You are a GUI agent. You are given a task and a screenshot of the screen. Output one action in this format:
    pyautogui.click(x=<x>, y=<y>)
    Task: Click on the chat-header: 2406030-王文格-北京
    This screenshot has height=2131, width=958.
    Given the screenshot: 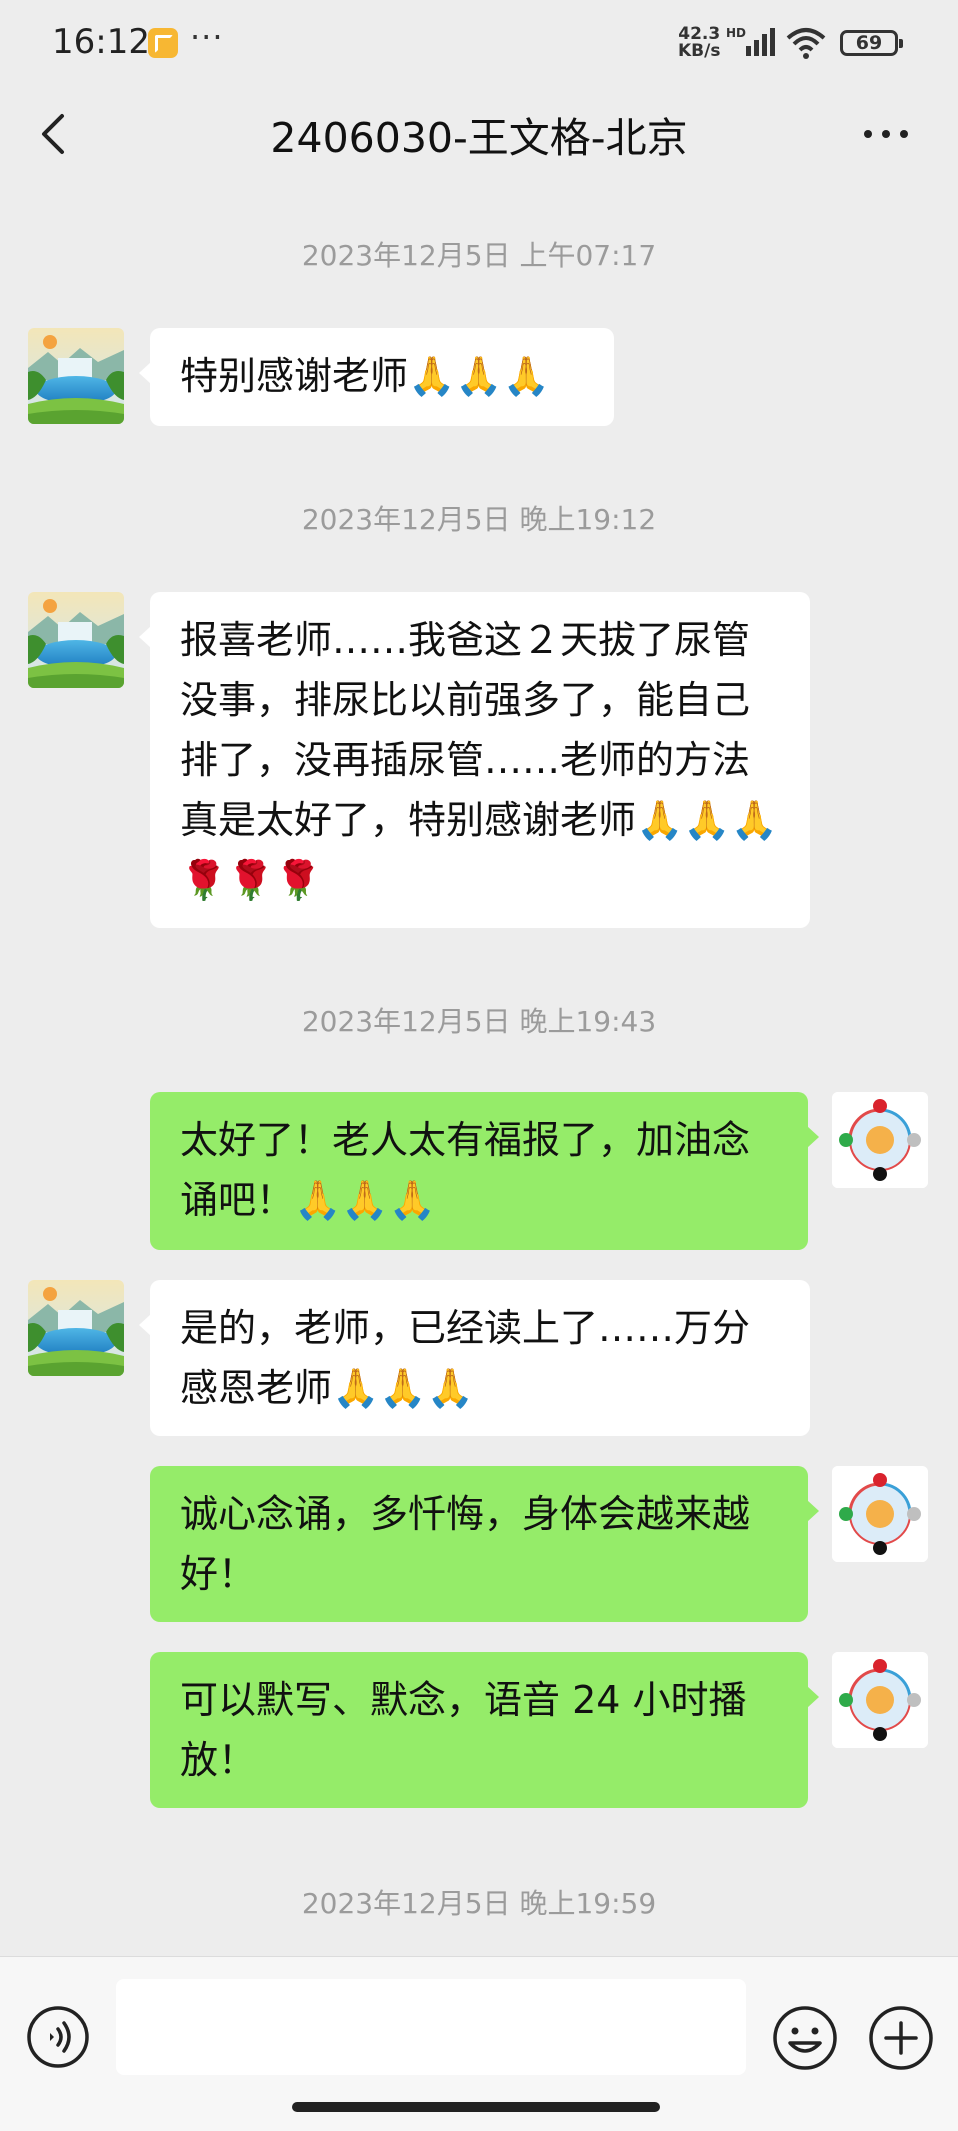 What is the action you would take?
    pyautogui.click(x=479, y=135)
    